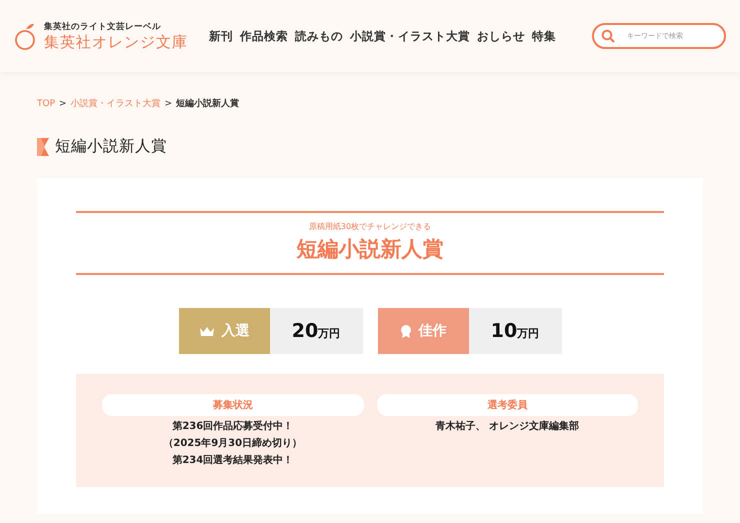 This screenshot has height=523, width=740. What do you see at coordinates (233, 405) in the screenshot?
I see `section-heading: 募集状況` at bounding box center [233, 405].